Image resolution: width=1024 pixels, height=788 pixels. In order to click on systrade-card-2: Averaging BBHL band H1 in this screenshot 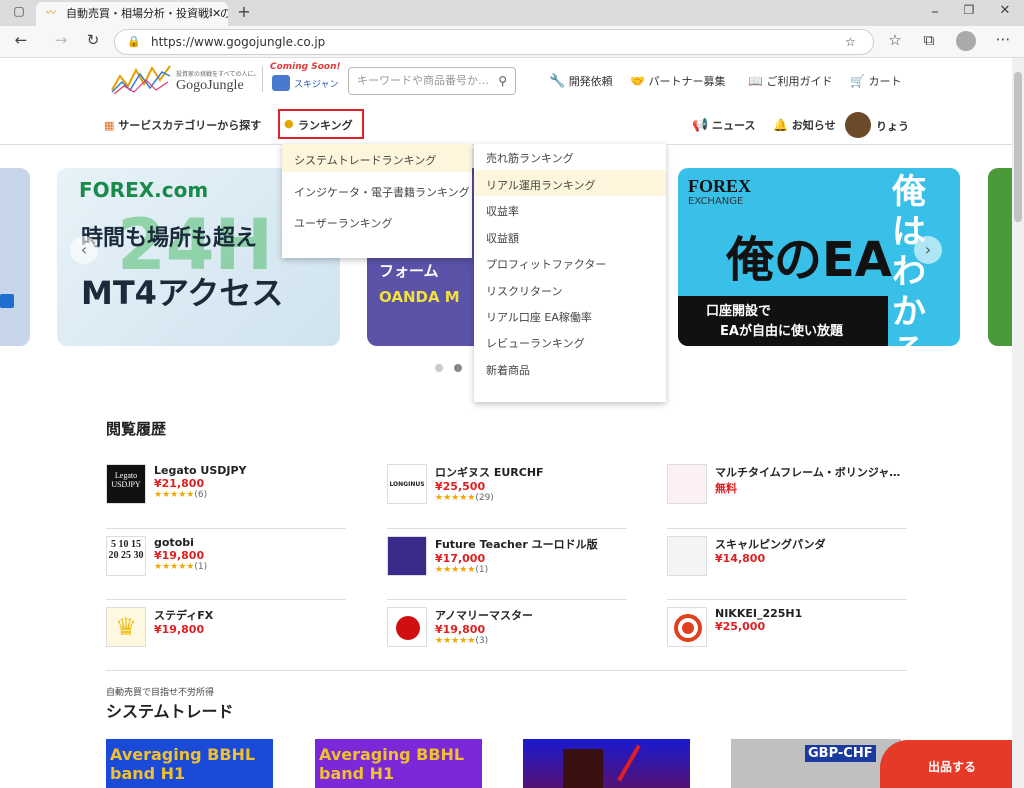, I will do `click(398, 763)`.